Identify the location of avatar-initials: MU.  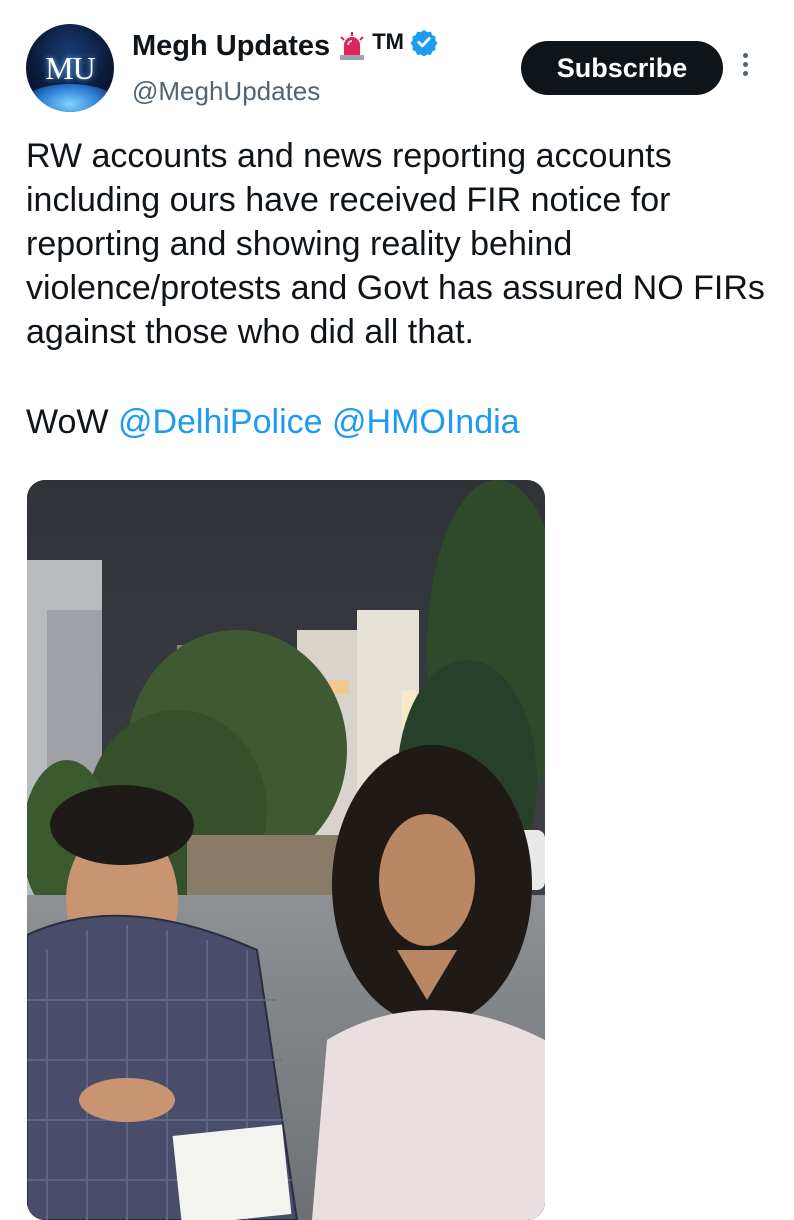
(70, 68).